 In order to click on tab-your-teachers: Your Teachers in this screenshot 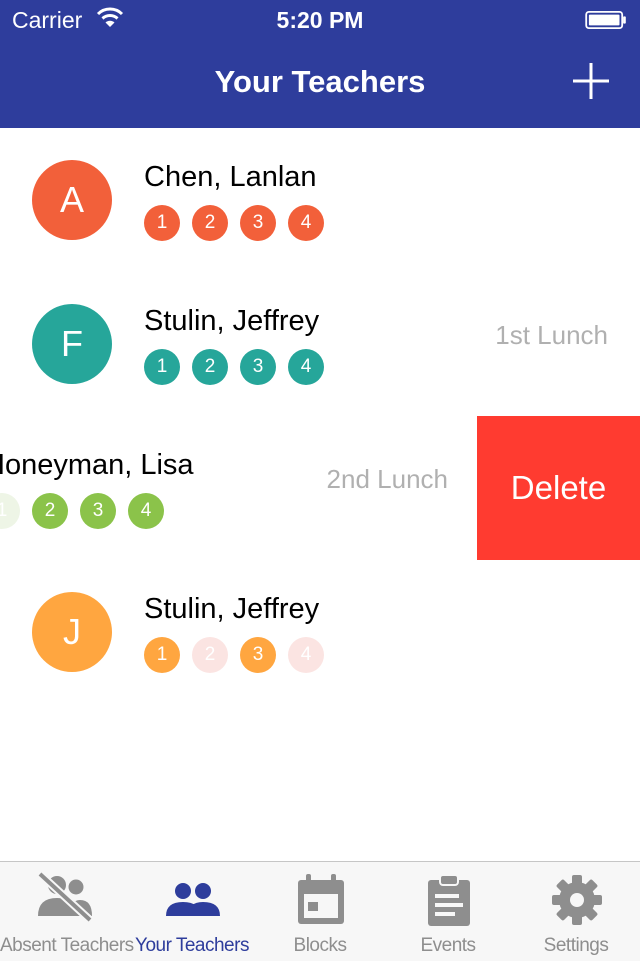, I will do `click(192, 911)`.